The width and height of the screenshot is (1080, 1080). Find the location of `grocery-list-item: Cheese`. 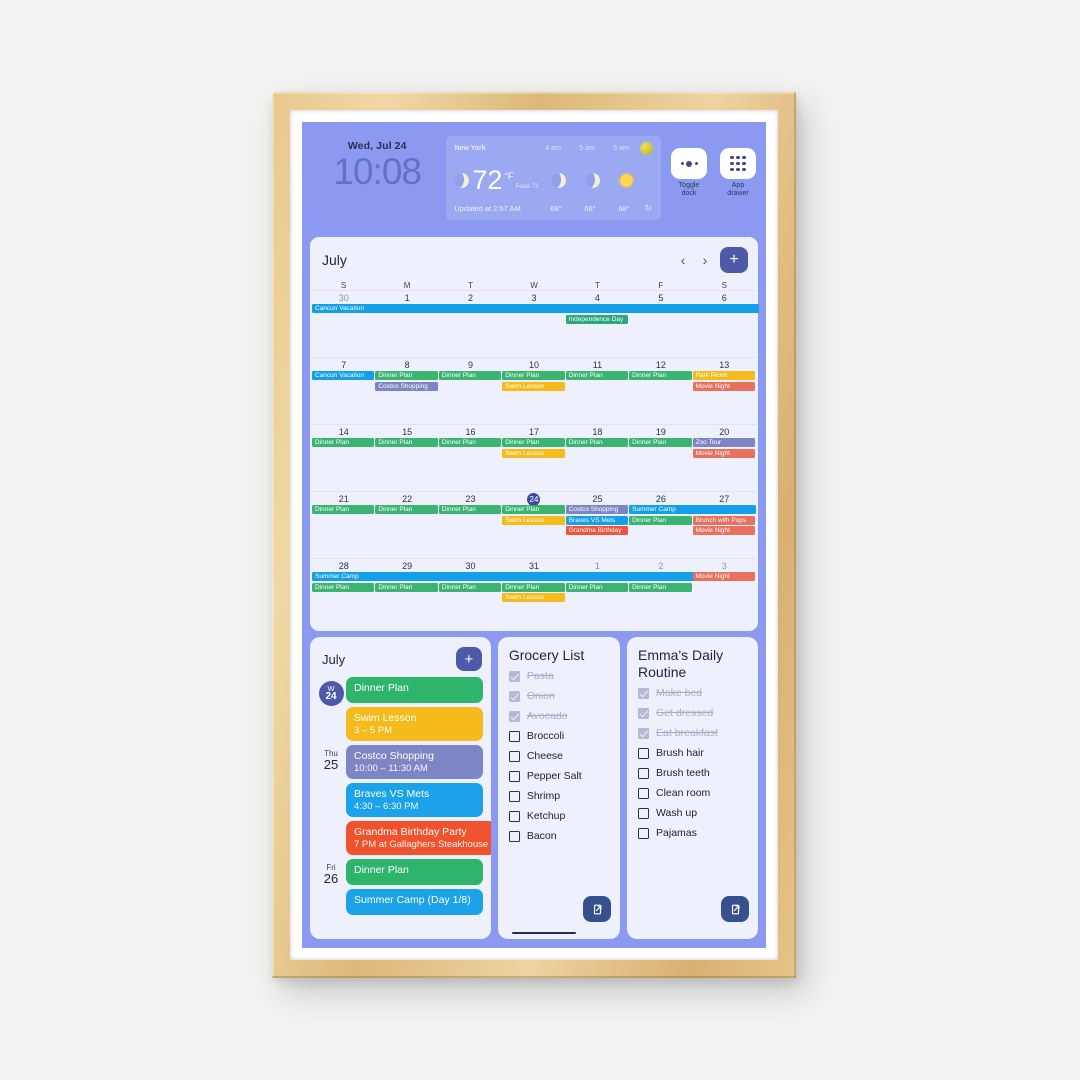

grocery-list-item: Cheese is located at coordinates (559, 756).